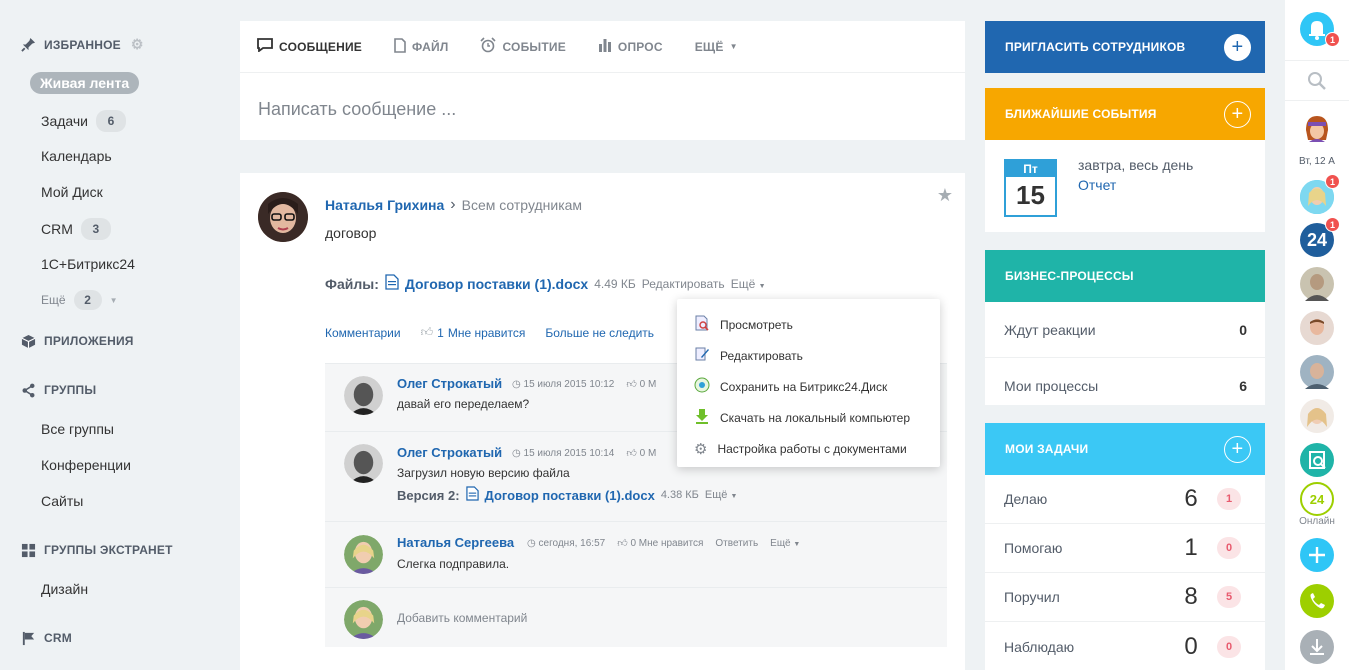  What do you see at coordinates (62, 501) in the screenshot?
I see `sidebar-item-sites: Сайты` at bounding box center [62, 501].